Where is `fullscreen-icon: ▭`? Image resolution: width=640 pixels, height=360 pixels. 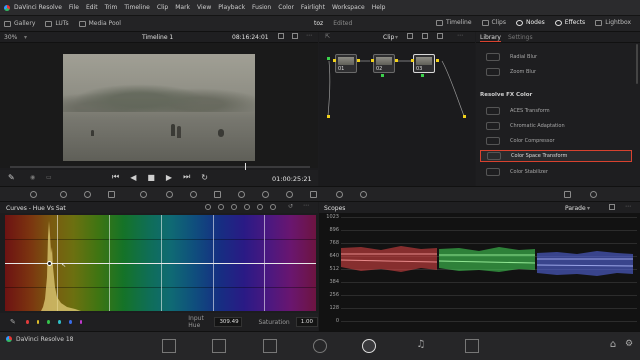
fullscreen-icon: ▭ is located at coordinates (49, 177).